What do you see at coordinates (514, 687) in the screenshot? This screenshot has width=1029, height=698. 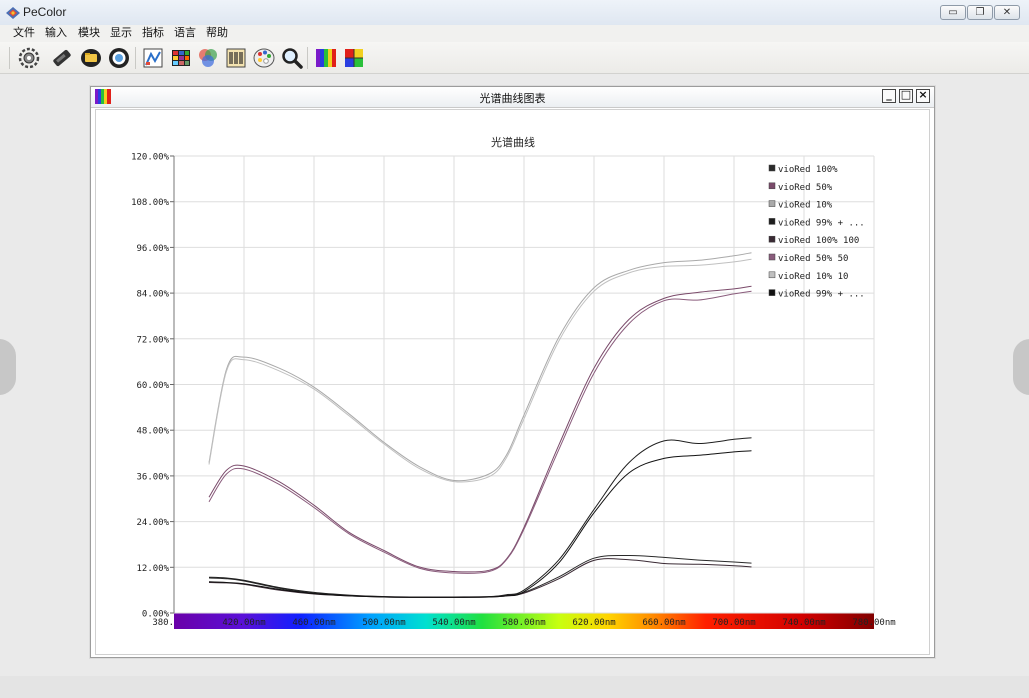 I see `status-strip` at bounding box center [514, 687].